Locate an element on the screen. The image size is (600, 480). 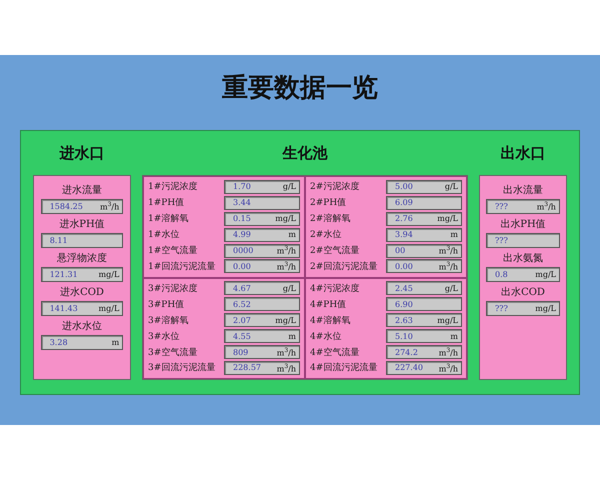
reading-label: 3#回流污泥流量 is located at coordinates (182, 368).